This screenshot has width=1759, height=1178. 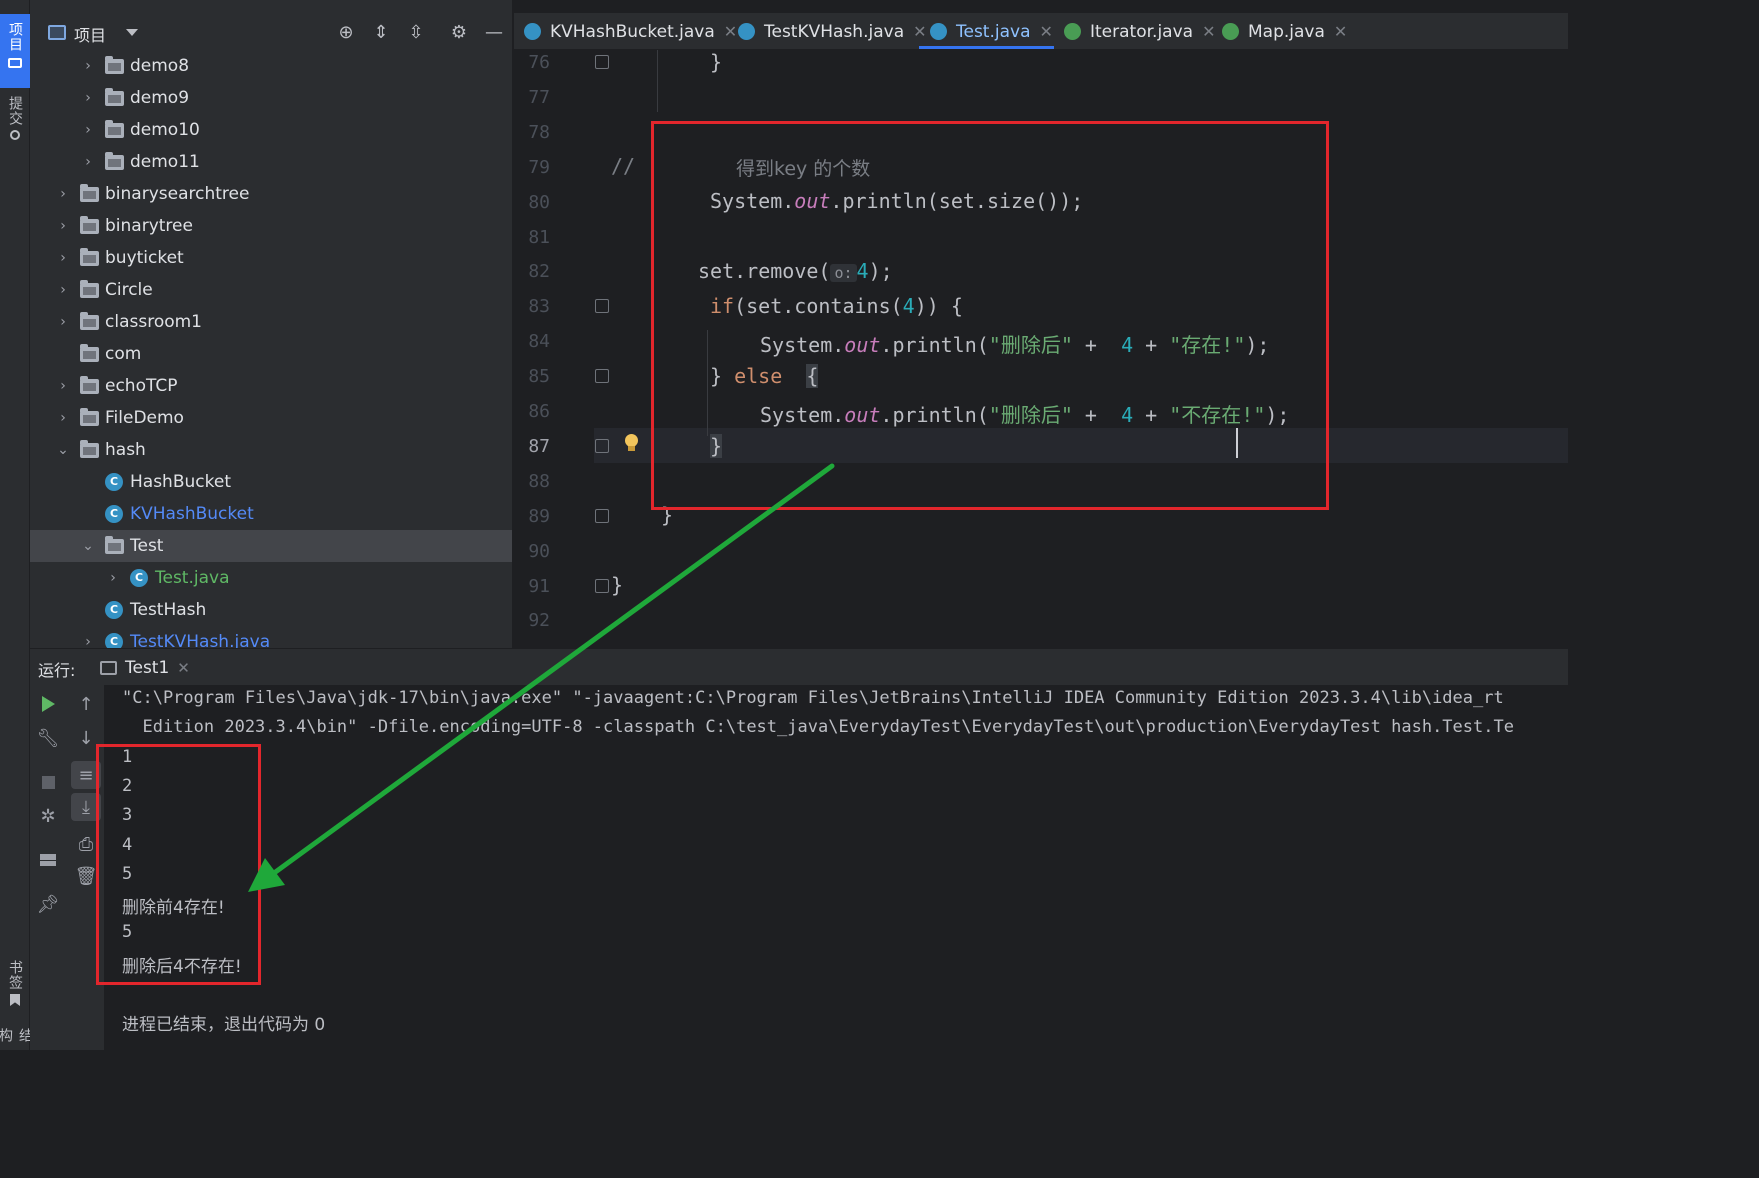 What do you see at coordinates (86, 704) in the screenshot?
I see `arrow-up-icon: ↑` at bounding box center [86, 704].